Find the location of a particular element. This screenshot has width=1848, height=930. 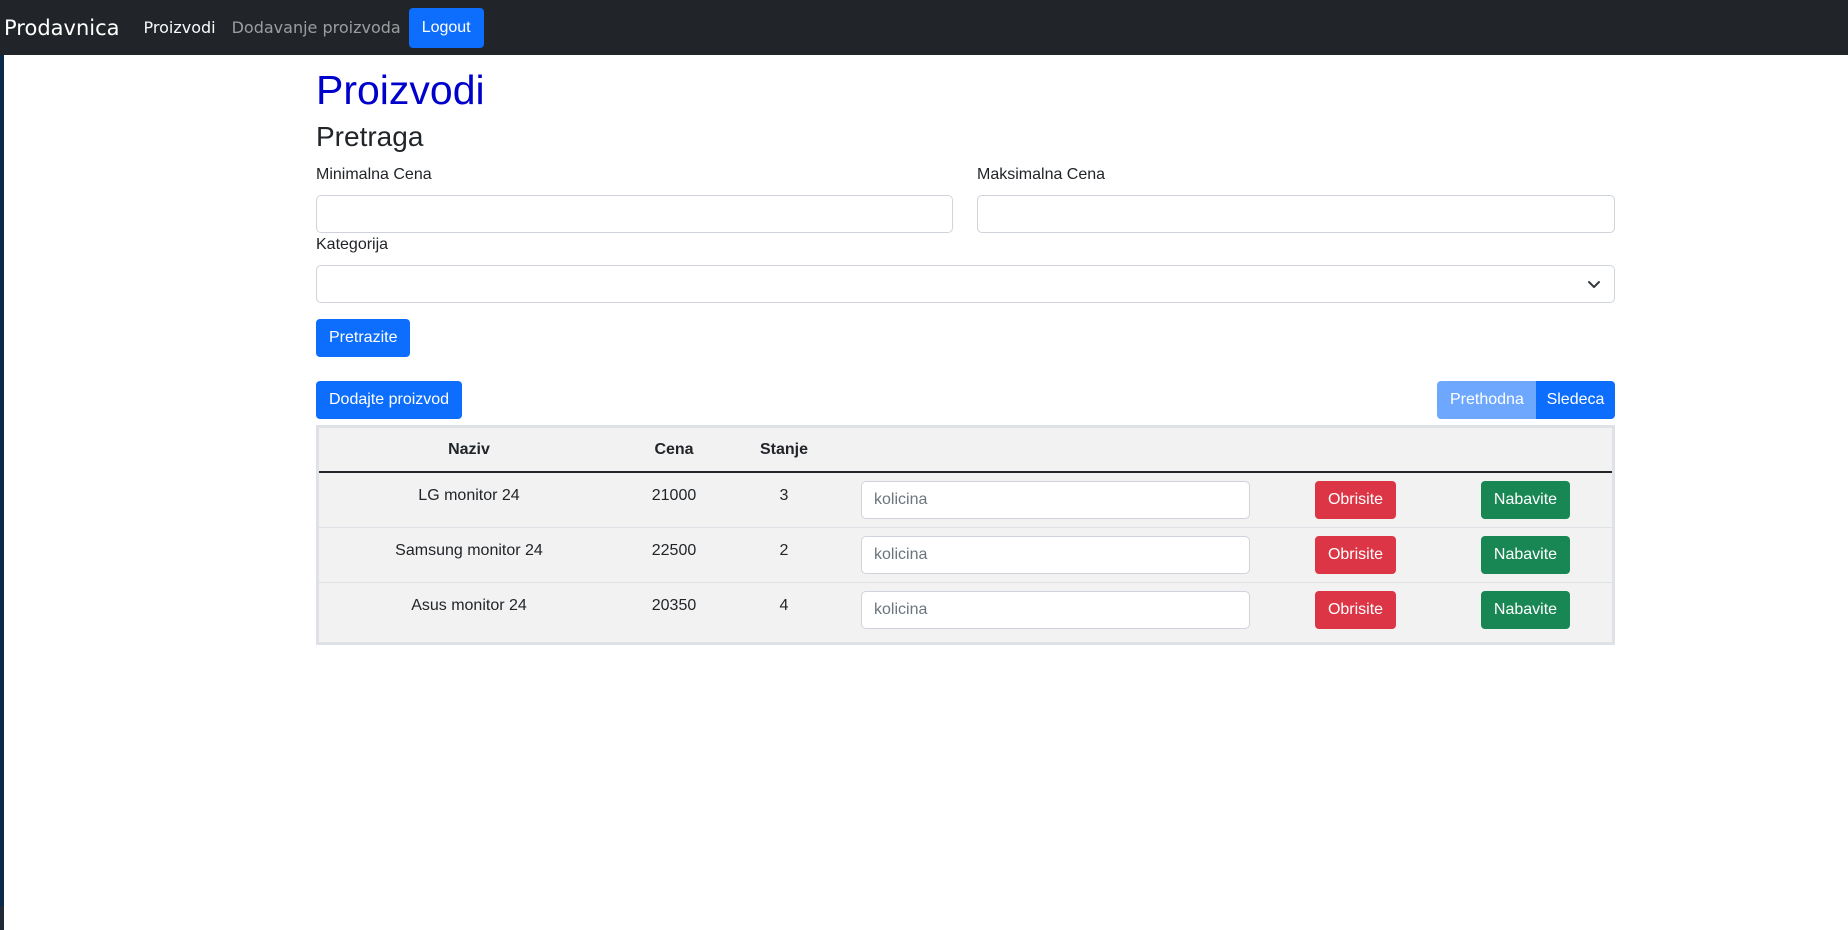

nav-link-proizvodi: Proizvodi is located at coordinates (180, 27).